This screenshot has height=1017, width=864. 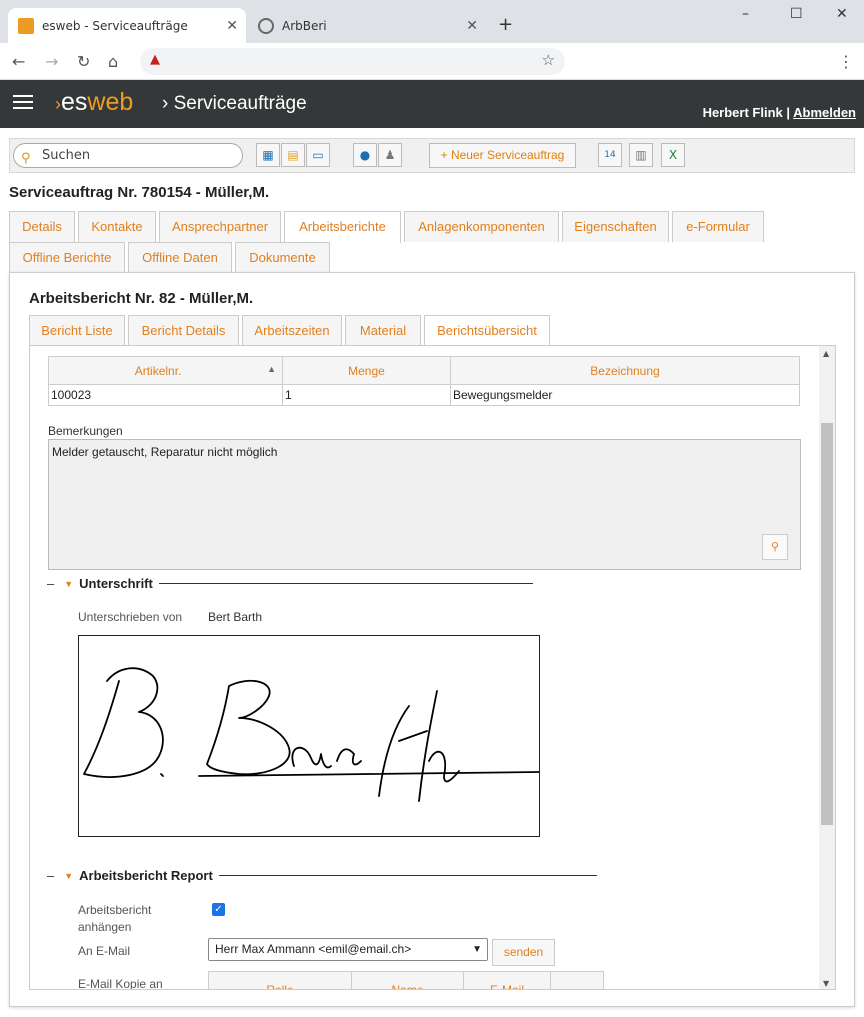 What do you see at coordinates (290, 583) in the screenshot?
I see `signature-section-header: – ▼ Unterschrift` at bounding box center [290, 583].